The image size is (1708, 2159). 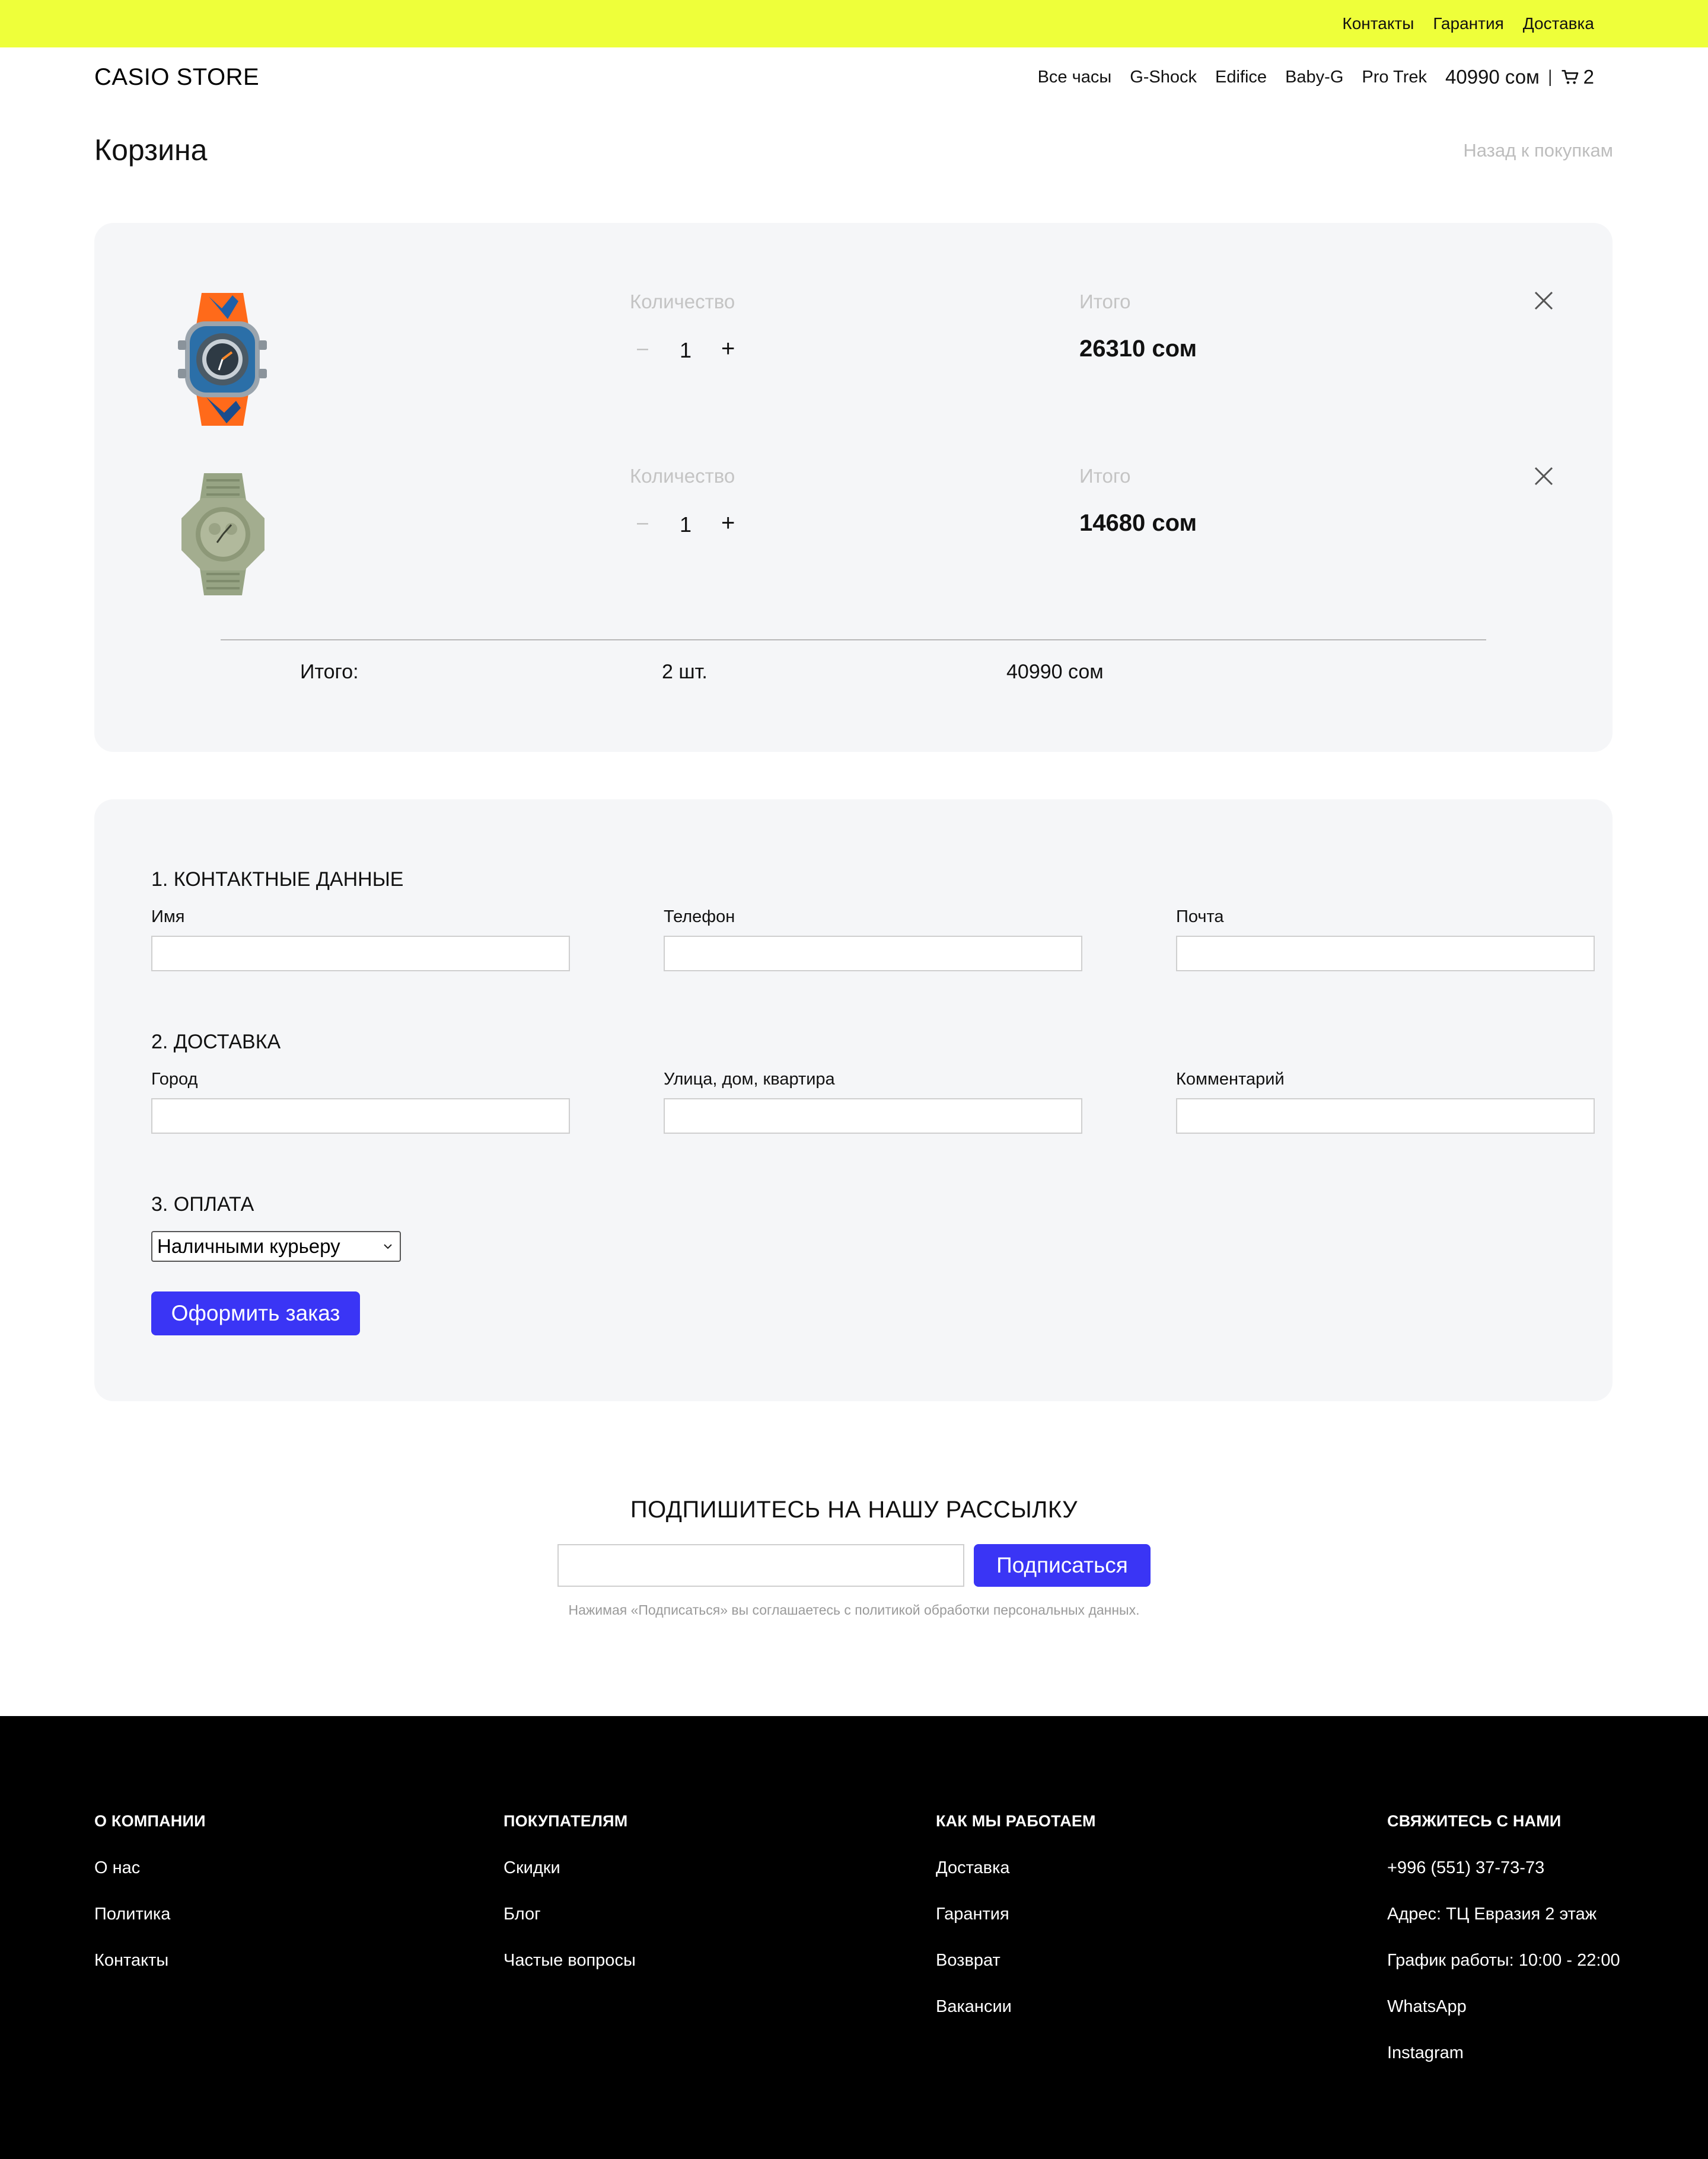 I want to click on city-input, so click(x=361, y=1116).